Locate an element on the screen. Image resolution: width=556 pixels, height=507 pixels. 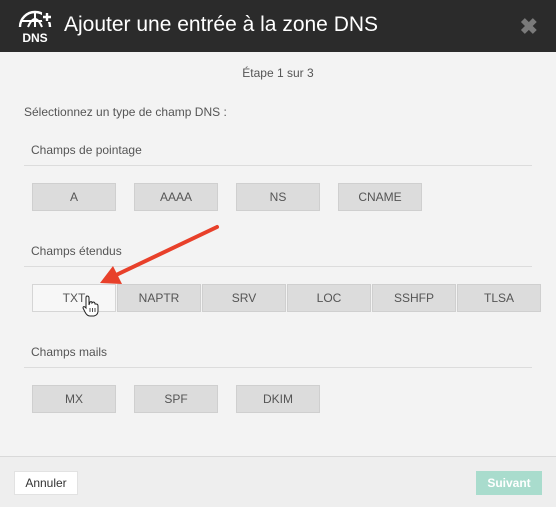
dialog-footer: Annuler Suivant is located at coordinates (278, 481).